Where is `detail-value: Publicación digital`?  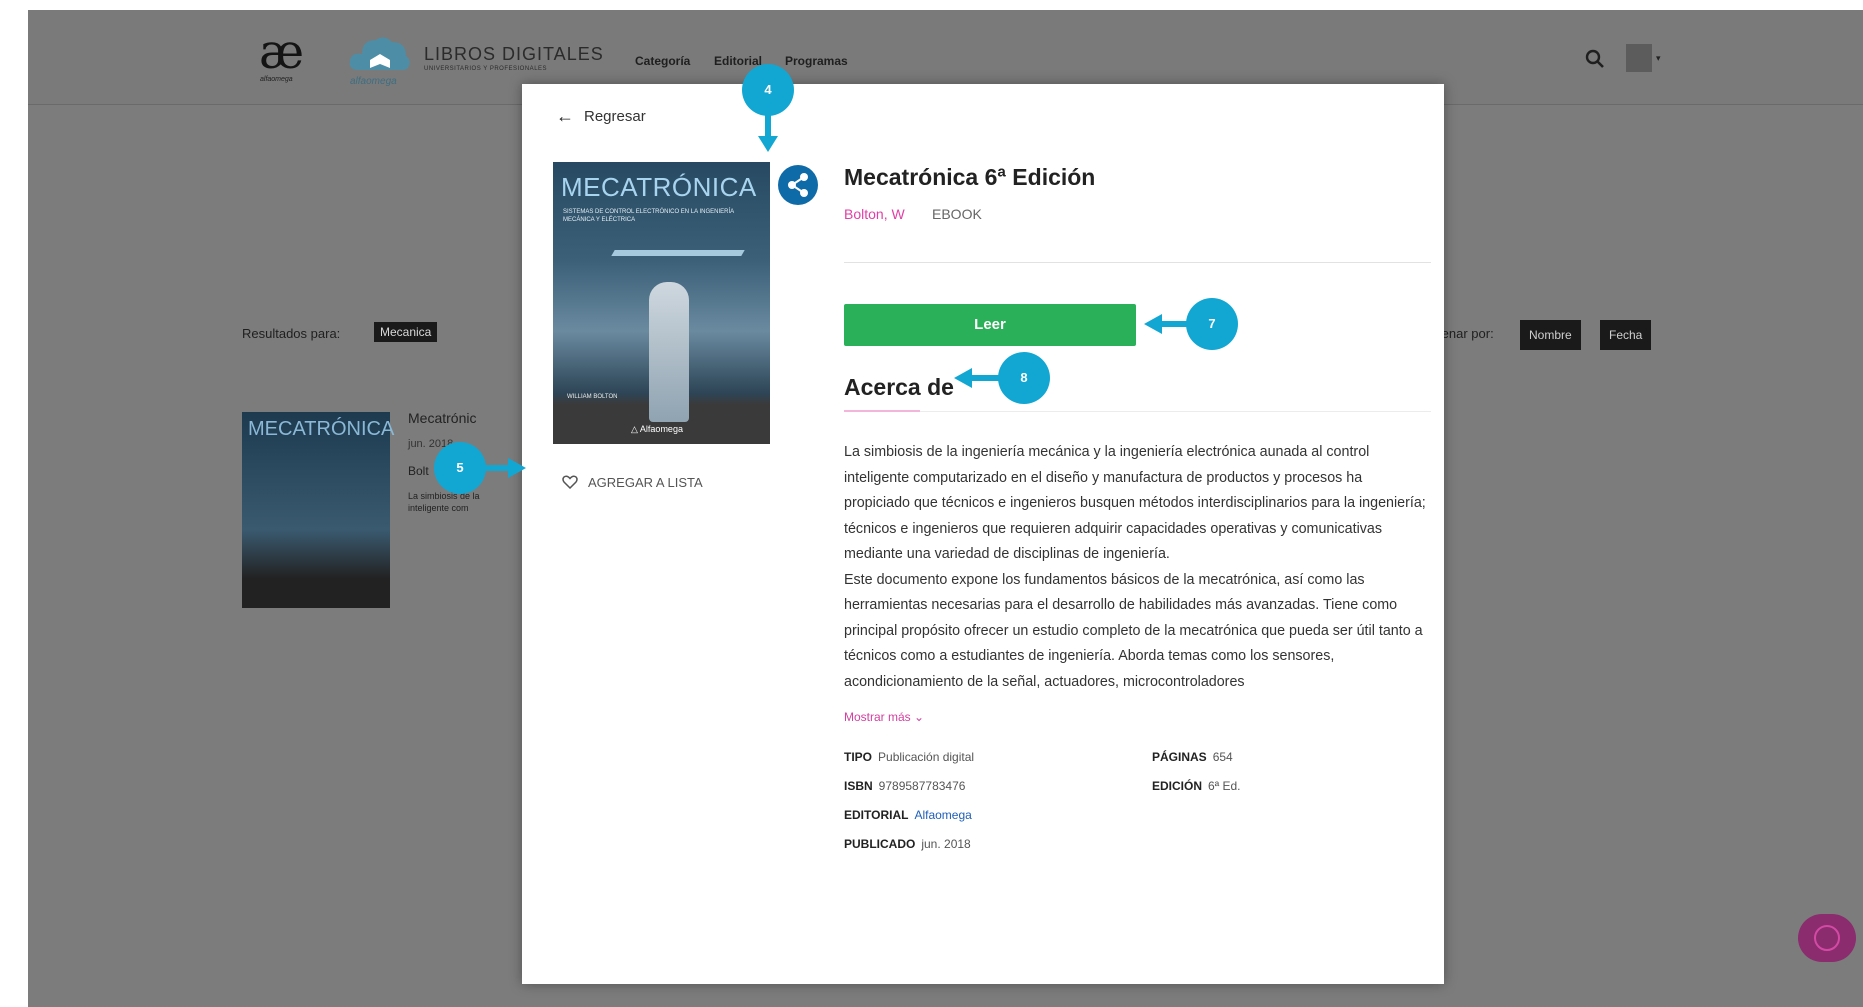
detail-value: Publicación digital is located at coordinates (926, 757).